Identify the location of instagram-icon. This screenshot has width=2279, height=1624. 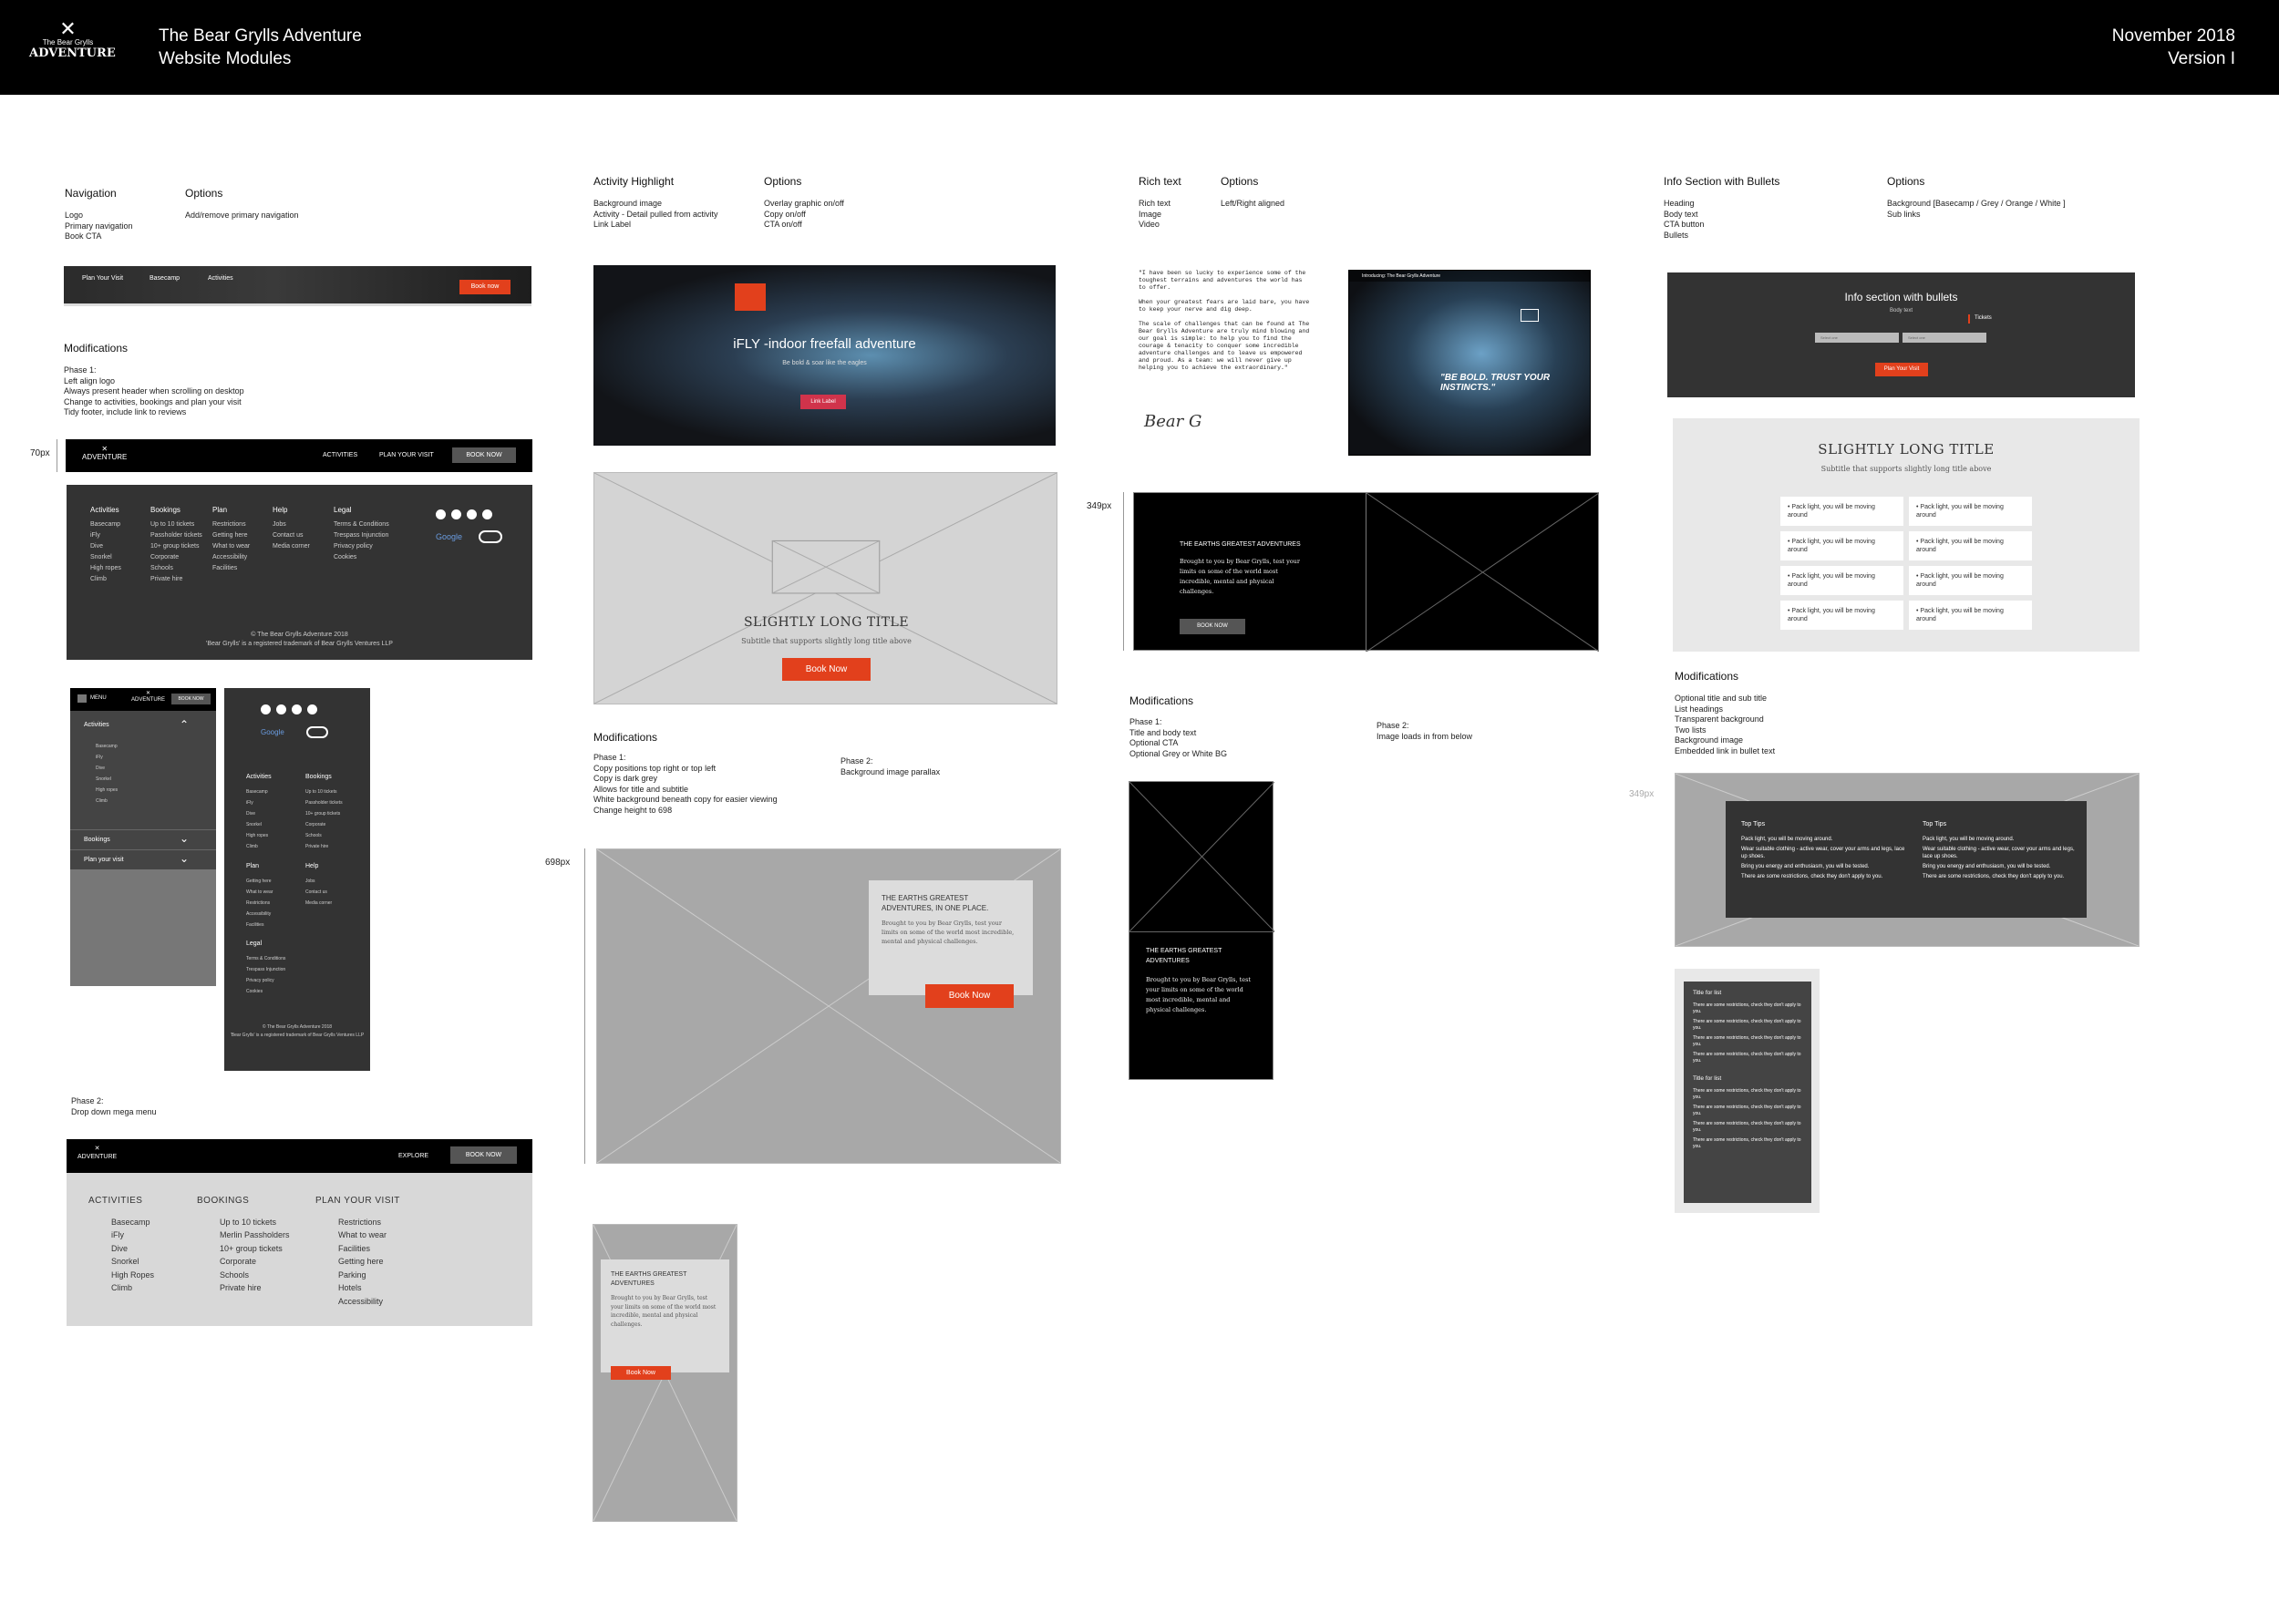
(441, 514).